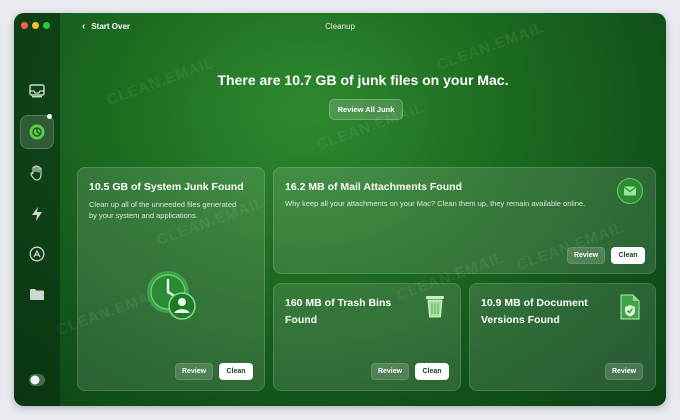  Describe the element at coordinates (630, 307) in the screenshot. I see `document-shield-icon` at that location.